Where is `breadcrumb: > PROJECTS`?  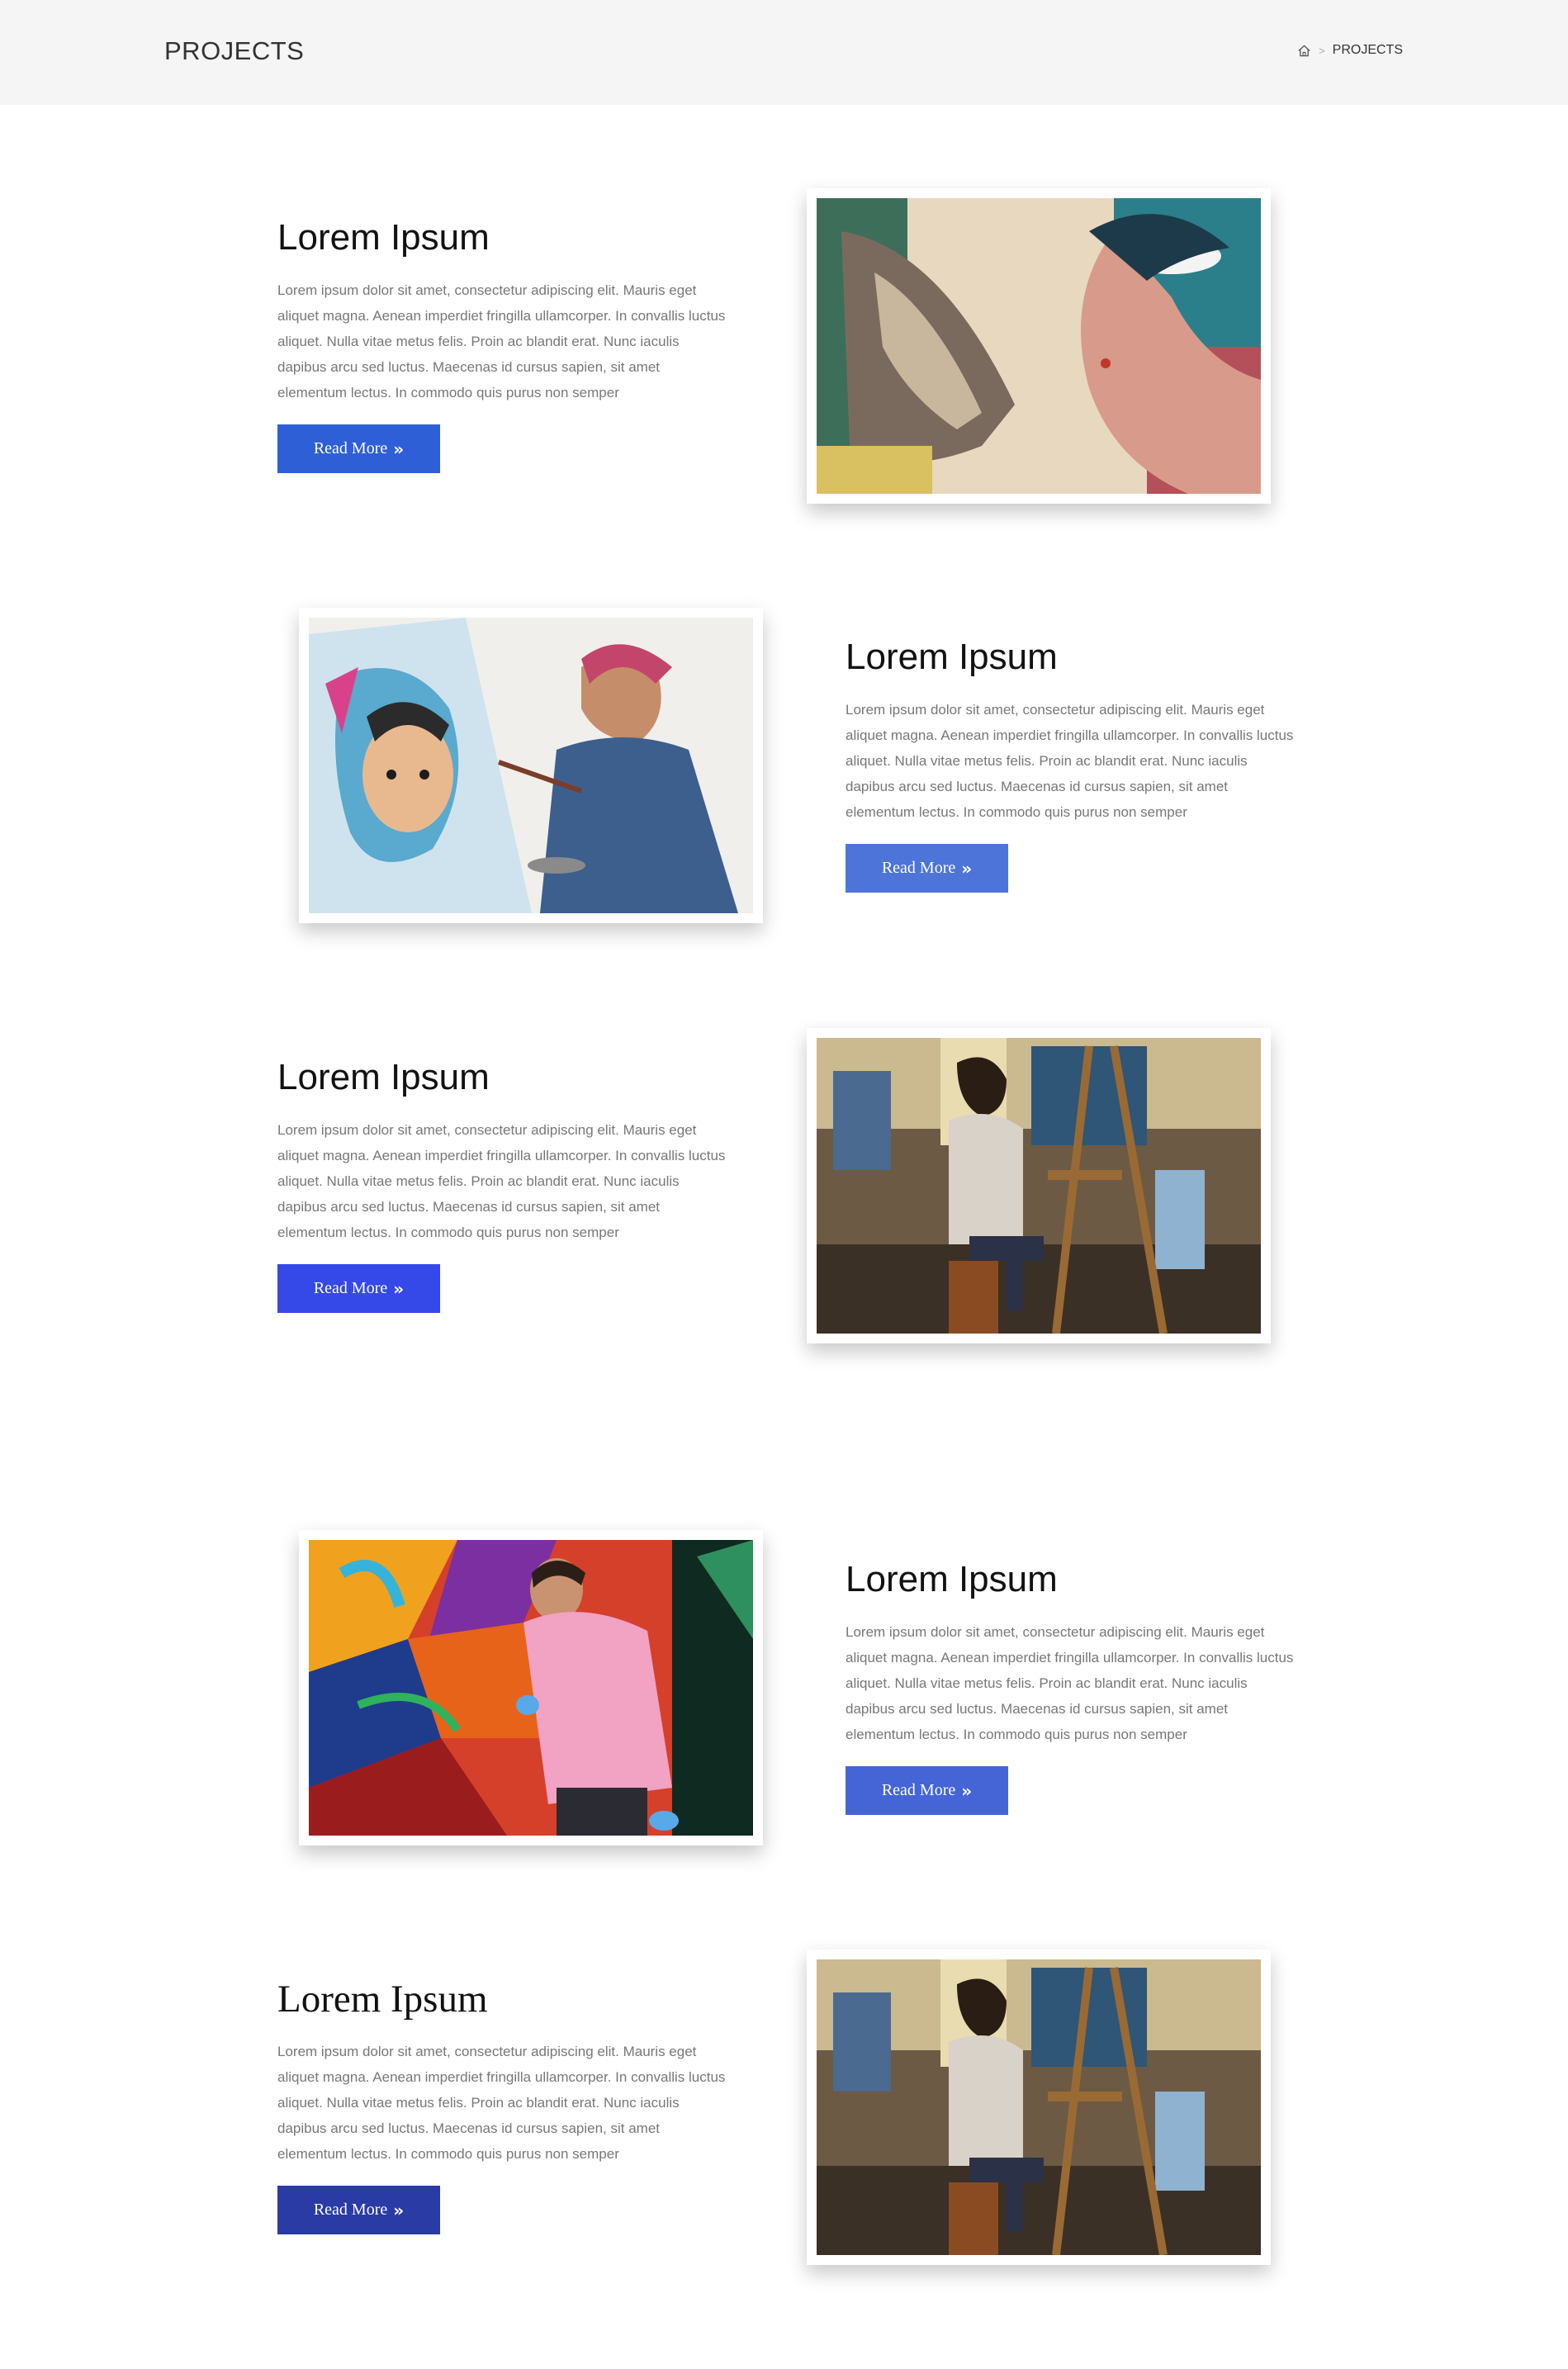 breadcrumb: > PROJECTS is located at coordinates (1350, 50).